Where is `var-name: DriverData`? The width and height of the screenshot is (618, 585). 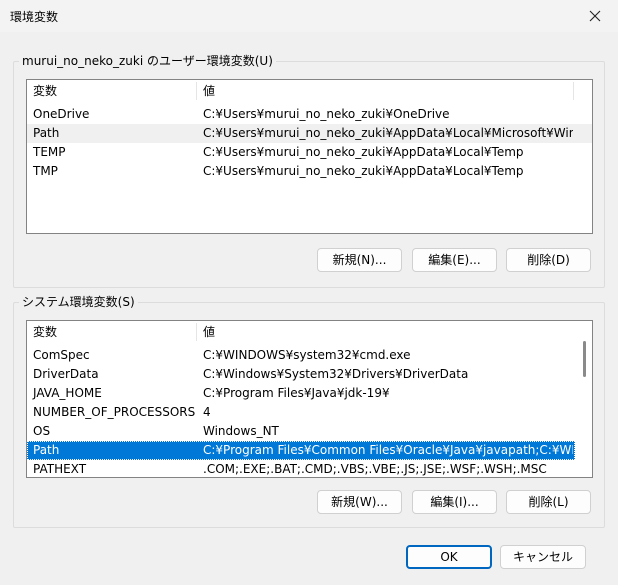
var-name: DriverData is located at coordinates (66, 374).